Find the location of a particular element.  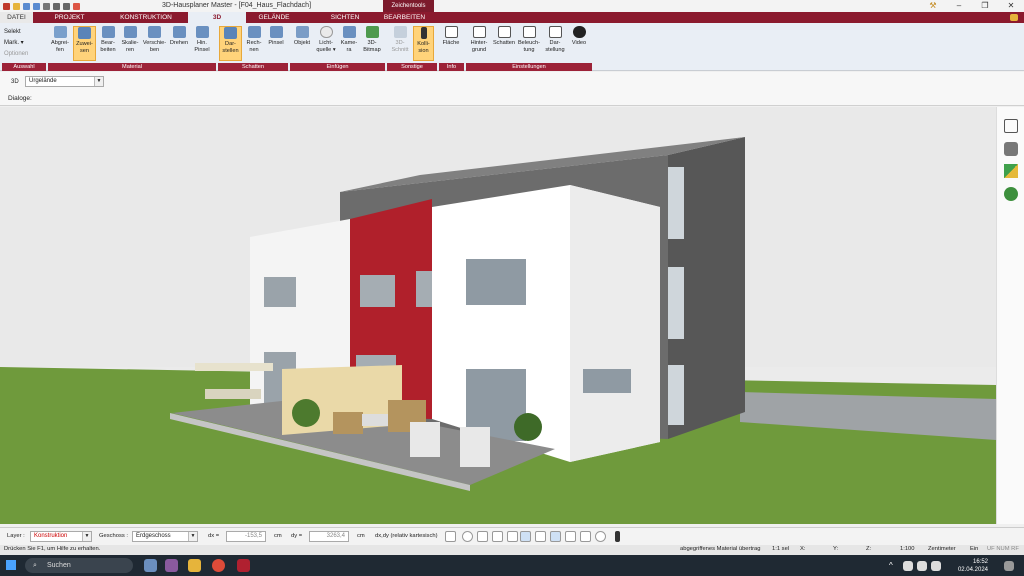

objekt-button: Objekt is located at coordinates (302, 36).